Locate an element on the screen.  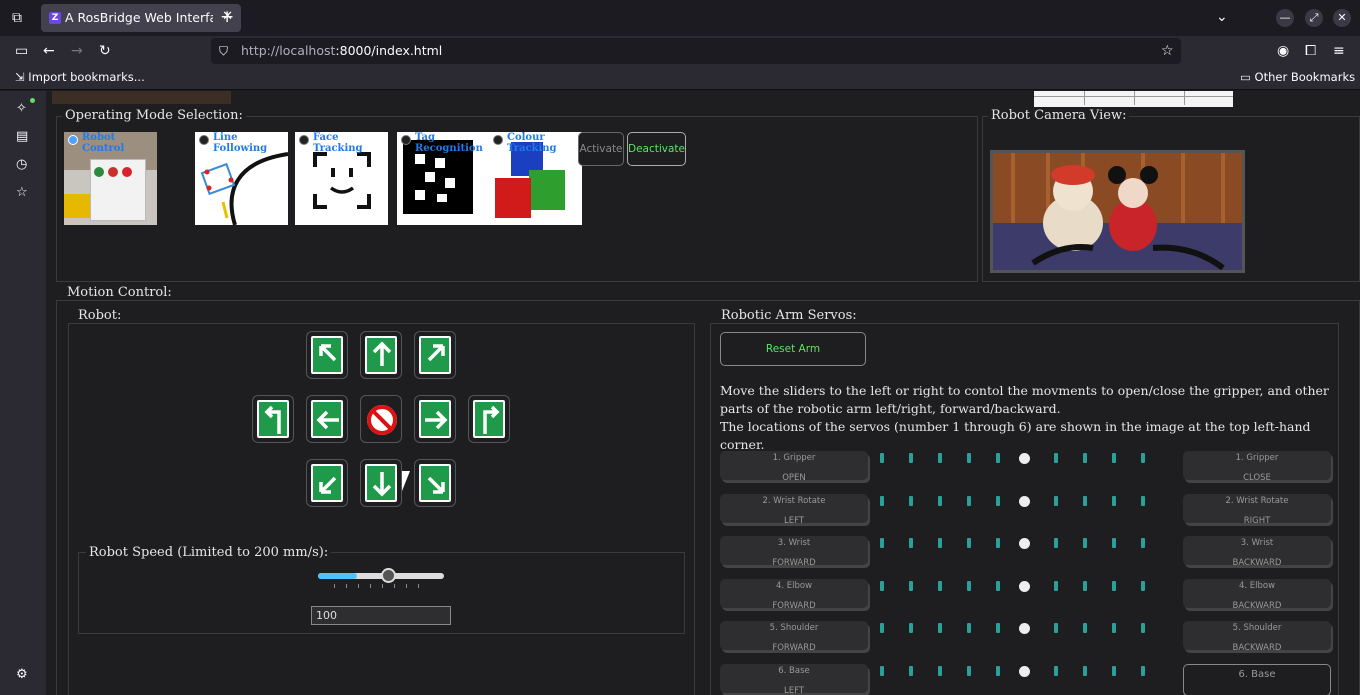
move-right-button is located at coordinates (435, 419).